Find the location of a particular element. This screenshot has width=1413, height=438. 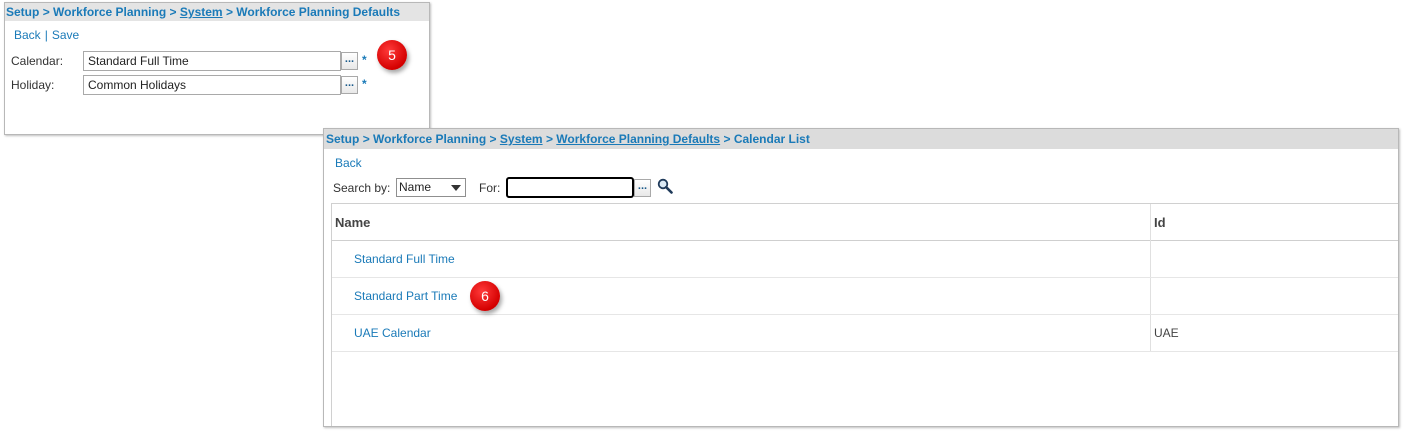

step-badge-6: 6 is located at coordinates (485, 296).